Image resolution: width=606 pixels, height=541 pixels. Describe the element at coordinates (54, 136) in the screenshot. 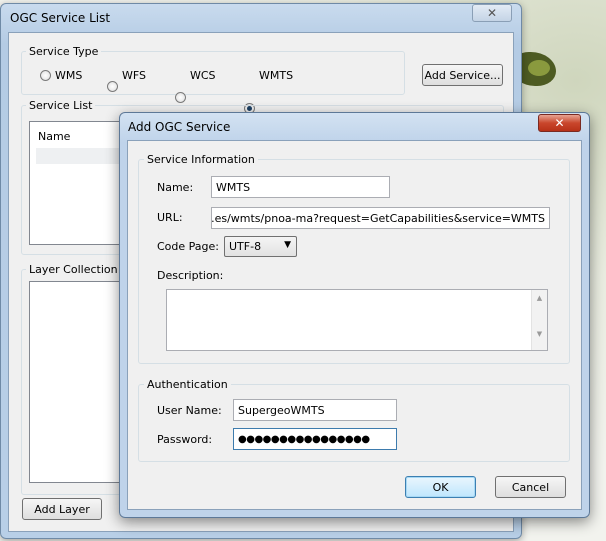

I see `column-header-name: Name` at that location.